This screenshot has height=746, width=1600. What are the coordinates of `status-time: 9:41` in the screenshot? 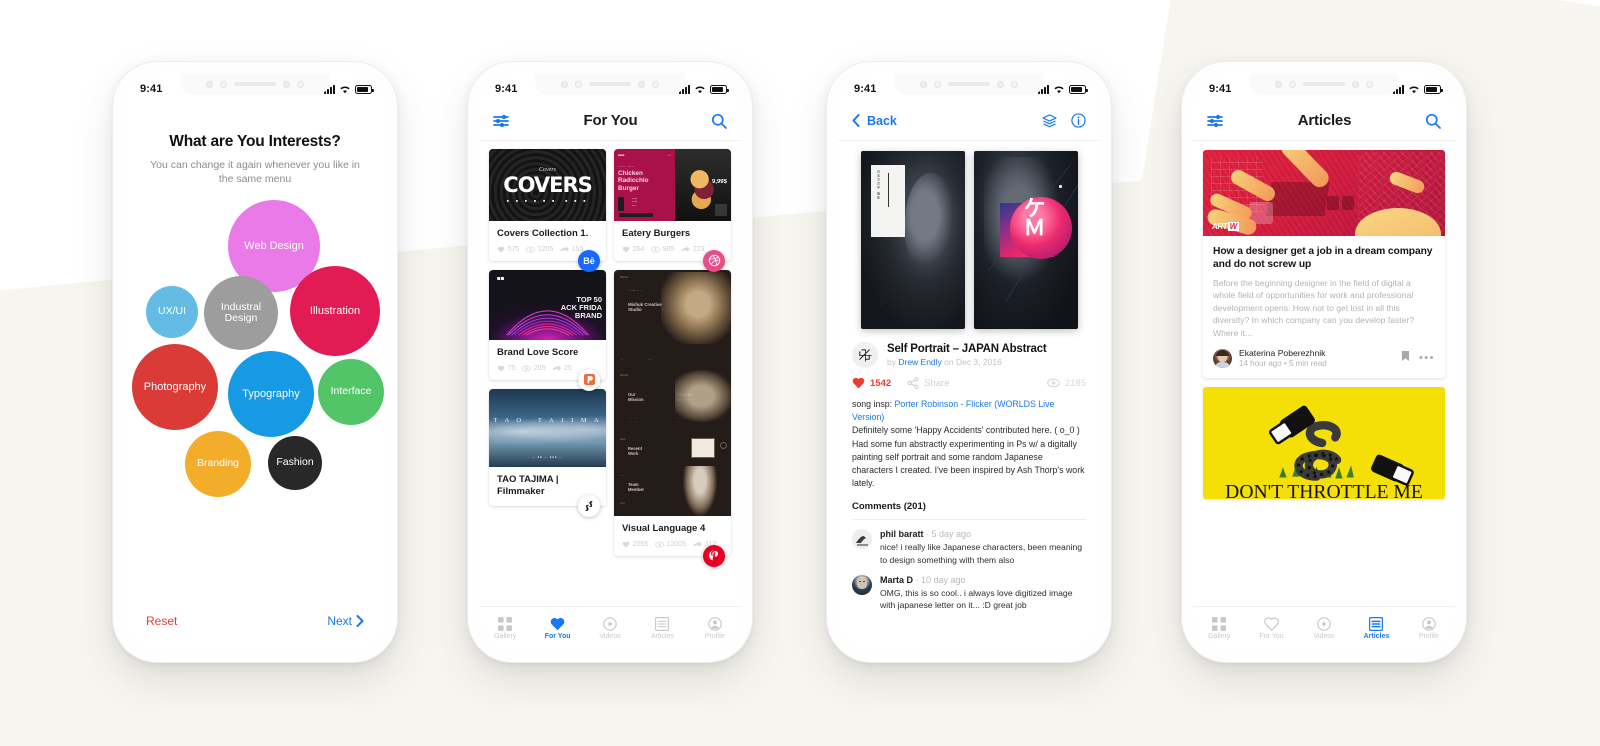 It's located at (865, 89).